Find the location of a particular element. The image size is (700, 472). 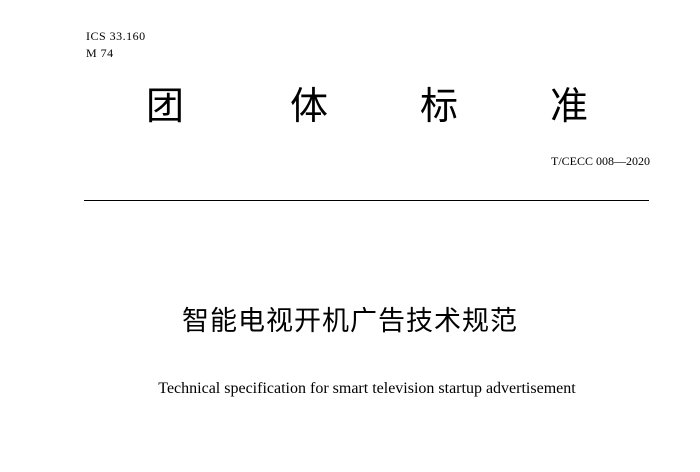

standard-type-char-2: 体 is located at coordinates (309, 106).